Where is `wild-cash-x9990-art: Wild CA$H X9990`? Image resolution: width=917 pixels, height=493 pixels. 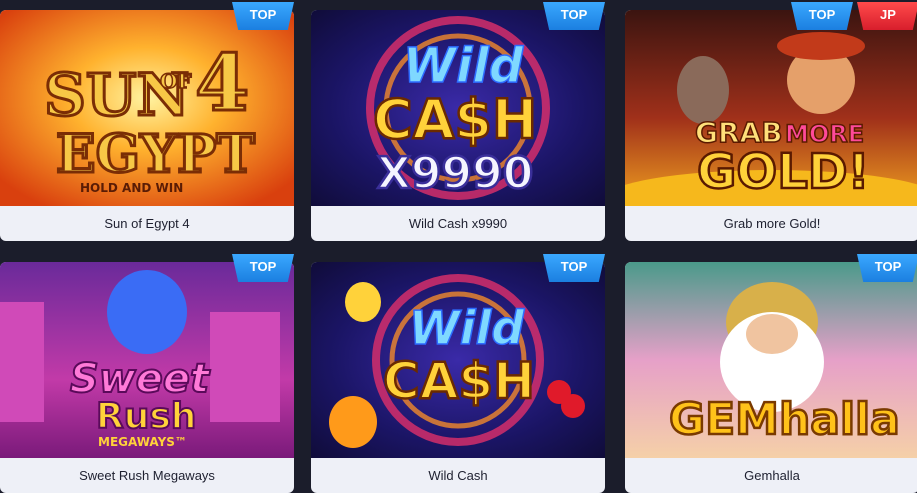
wild-cash-x9990-art: Wild CA$H X9990 is located at coordinates (458, 108).